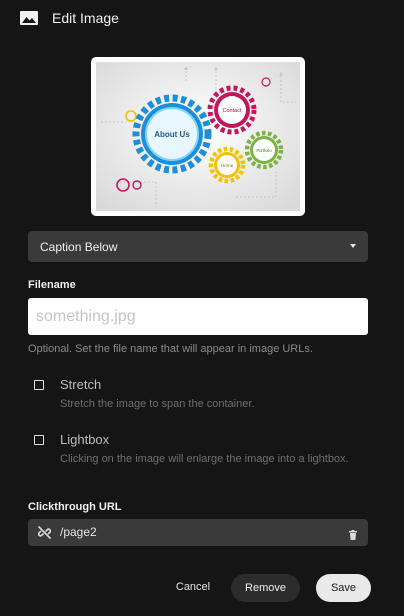  What do you see at coordinates (198, 532) in the screenshot?
I see `clickthrough-url-field: /page2` at bounding box center [198, 532].